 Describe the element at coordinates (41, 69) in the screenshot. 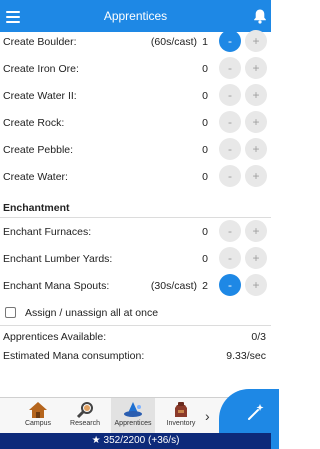

I see `spell-name: Create Iron Ore:` at that location.